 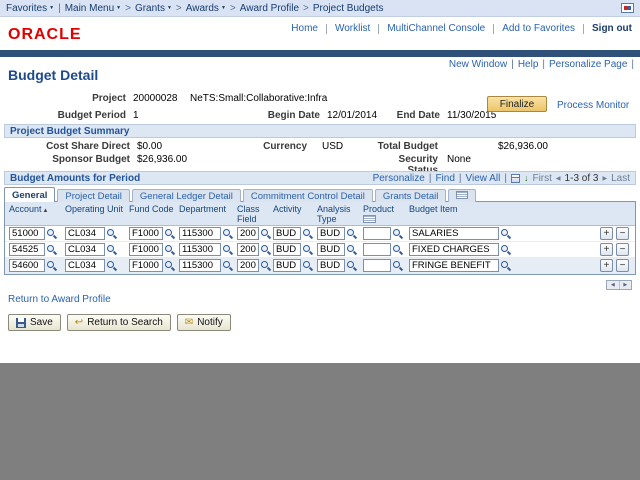 What do you see at coordinates (399, 178) in the screenshot?
I see `personalize-link: Personalize` at bounding box center [399, 178].